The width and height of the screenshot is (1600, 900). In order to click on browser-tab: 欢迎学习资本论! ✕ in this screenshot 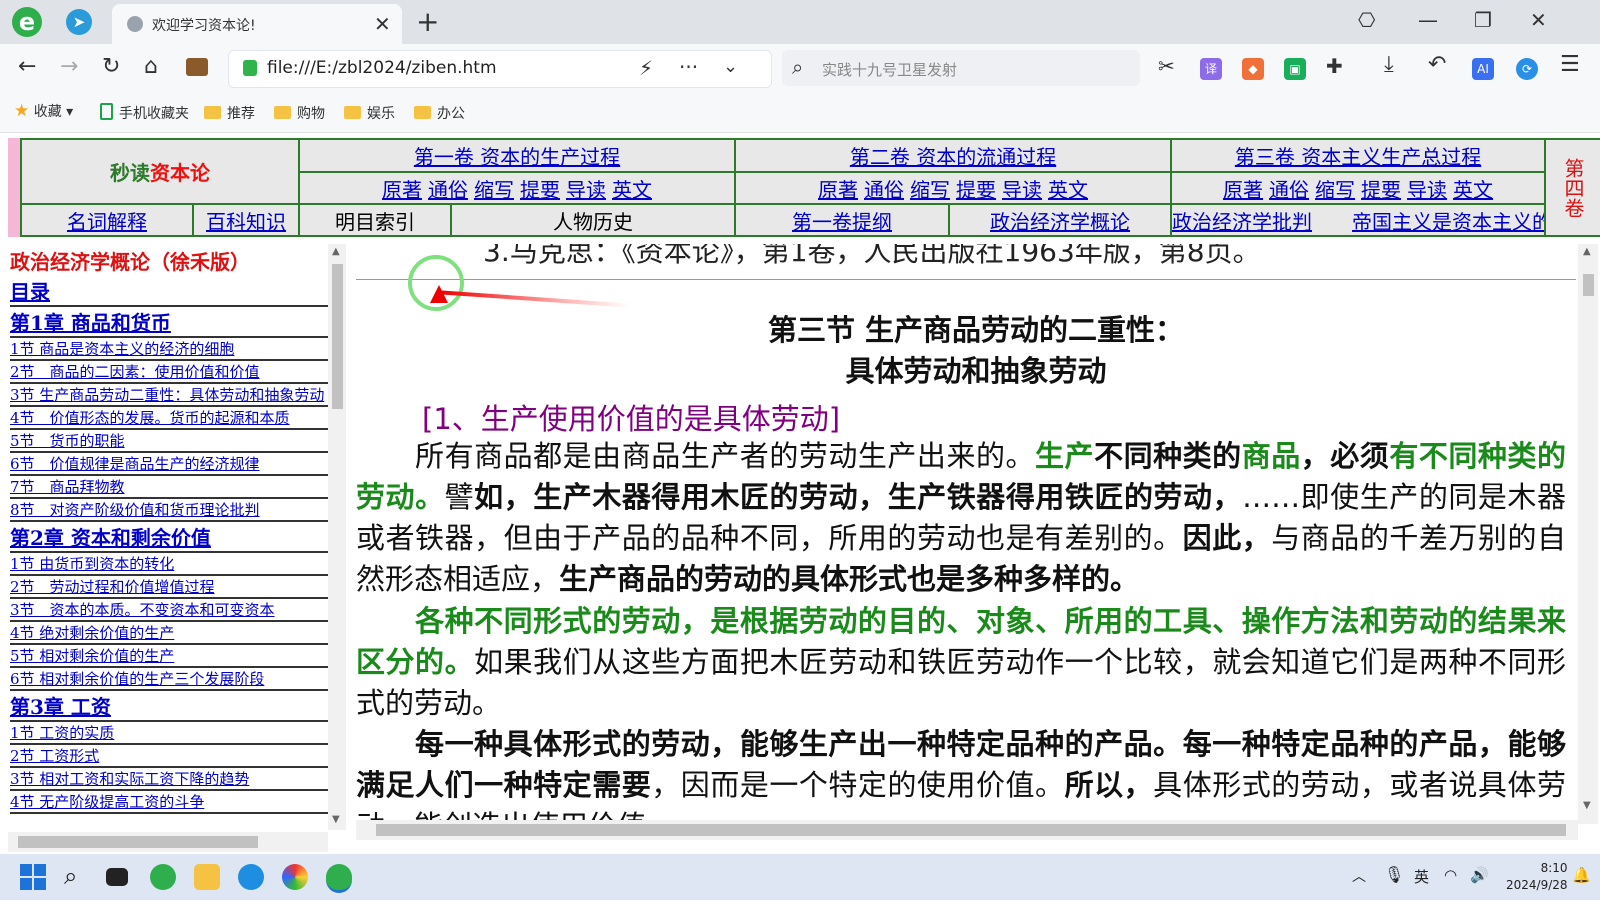, I will do `click(257, 24)`.